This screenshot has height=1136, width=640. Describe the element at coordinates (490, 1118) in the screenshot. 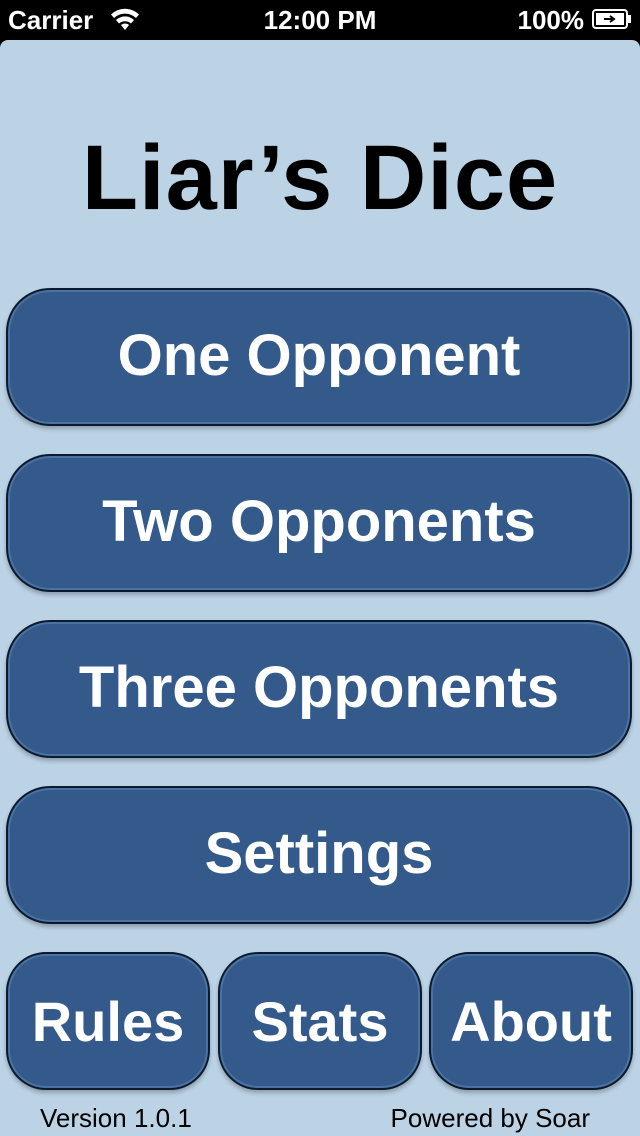

I see `powered-by-label: Powered by Soar` at that location.